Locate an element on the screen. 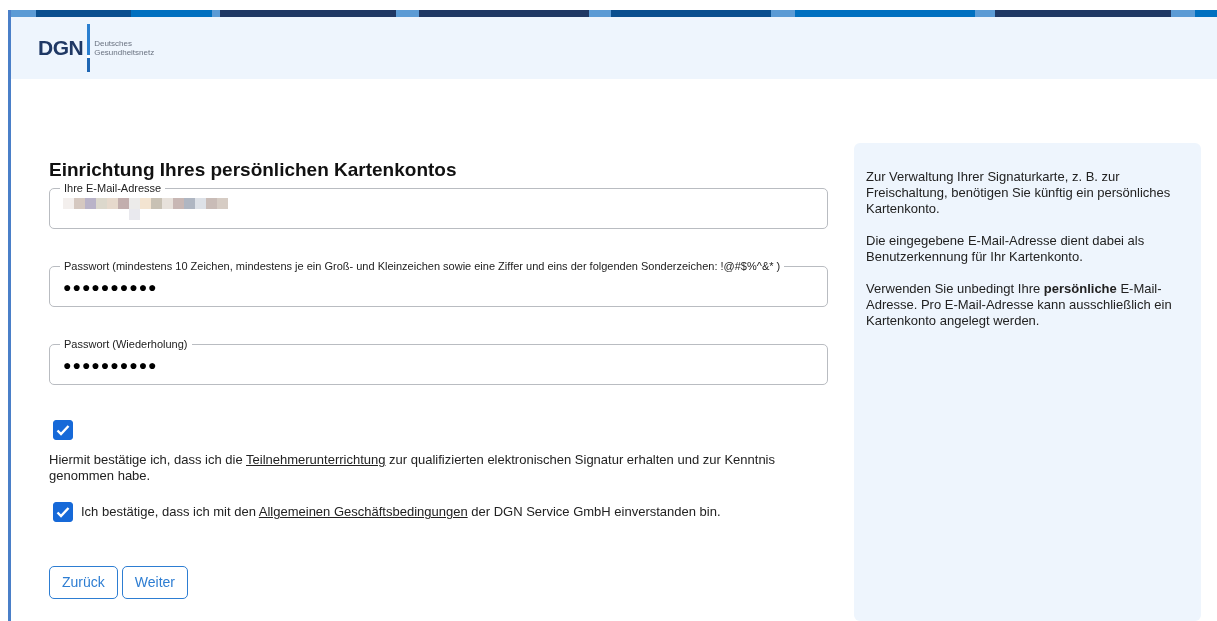  terms-link: Teilnehmerunterrichtung is located at coordinates (316, 460).